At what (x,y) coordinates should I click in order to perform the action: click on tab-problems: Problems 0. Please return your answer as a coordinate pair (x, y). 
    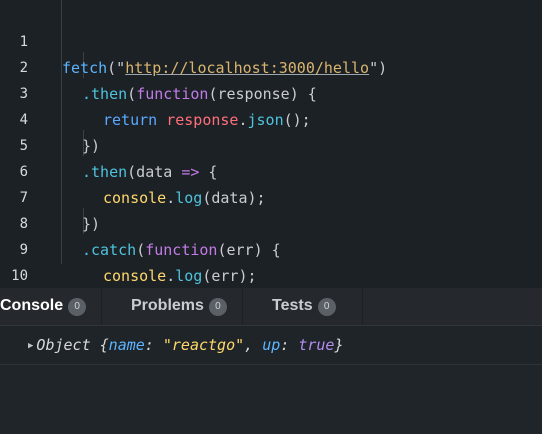
    Looking at the image, I should click on (179, 306).